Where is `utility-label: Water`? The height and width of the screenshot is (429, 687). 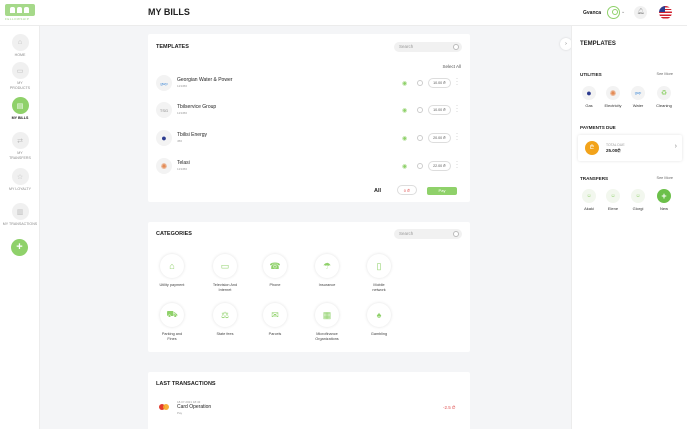
utility-label: Water is located at coordinates (638, 105).